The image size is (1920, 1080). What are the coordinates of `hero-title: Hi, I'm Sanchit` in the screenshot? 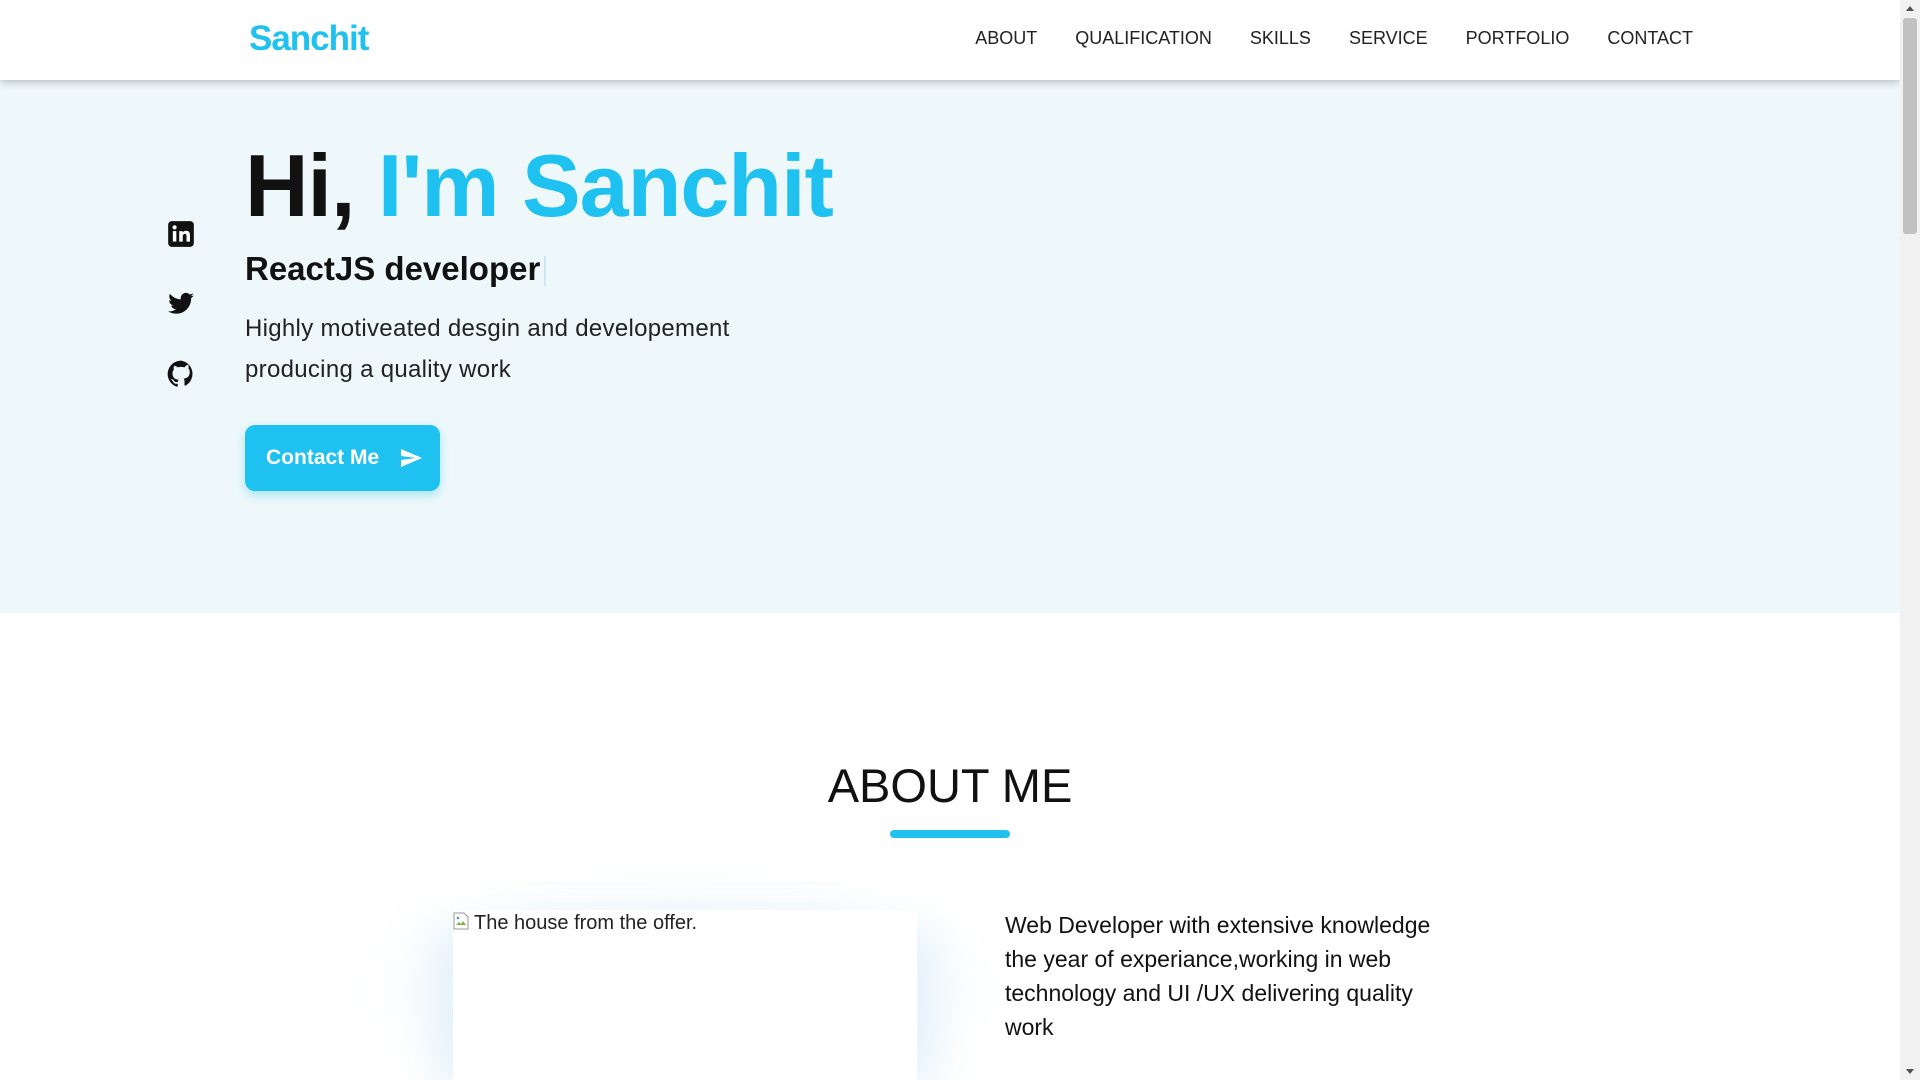 It's located at (539, 186).